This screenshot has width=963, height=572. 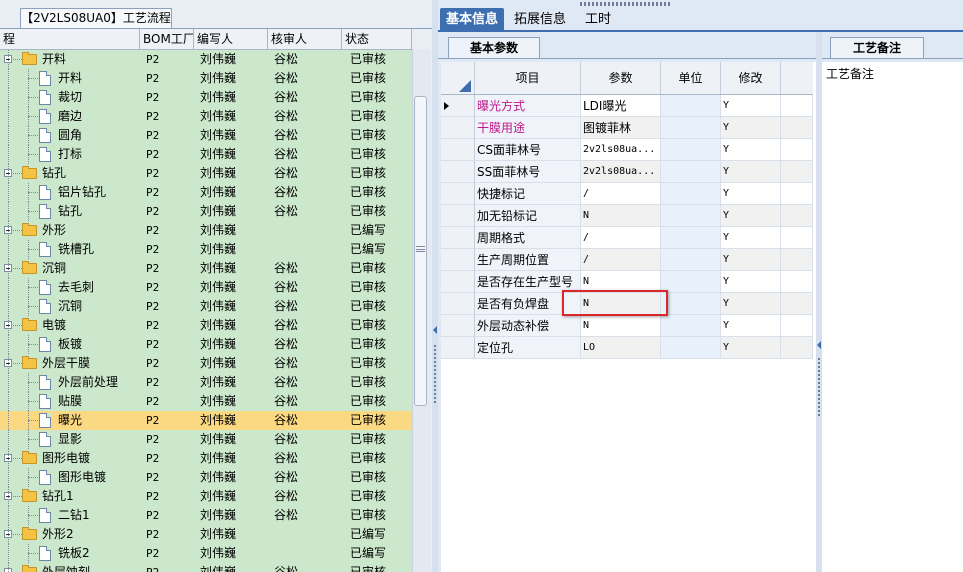 What do you see at coordinates (70, 39) in the screenshot?
I see `column-header-process: 程` at bounding box center [70, 39].